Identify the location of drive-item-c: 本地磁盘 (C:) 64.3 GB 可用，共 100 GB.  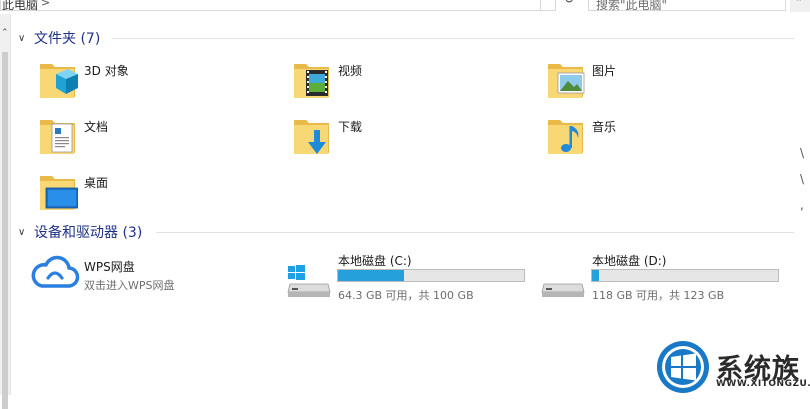
(411, 277).